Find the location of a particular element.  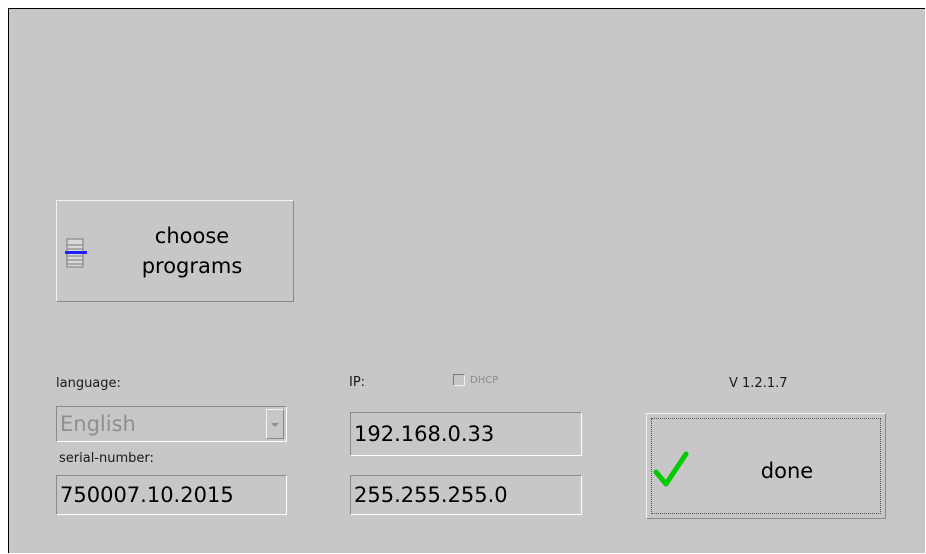

dhcp-checkbox-group: DHCP is located at coordinates (475, 380).